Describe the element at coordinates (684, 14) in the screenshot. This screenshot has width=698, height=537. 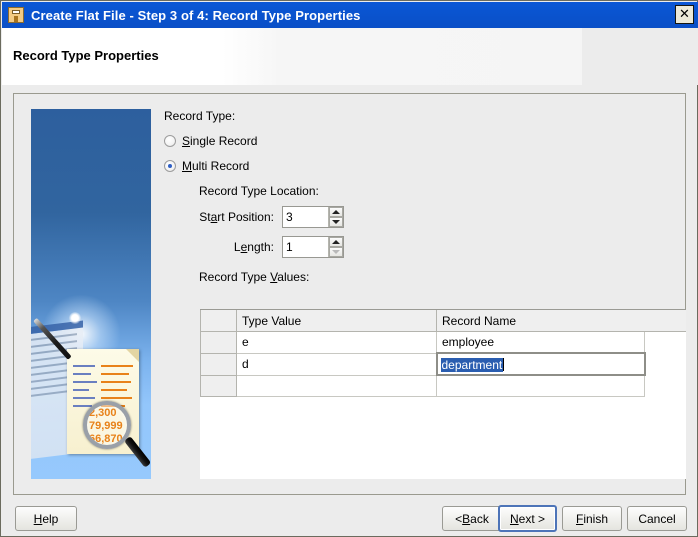
I see `close-icon: ✕` at that location.